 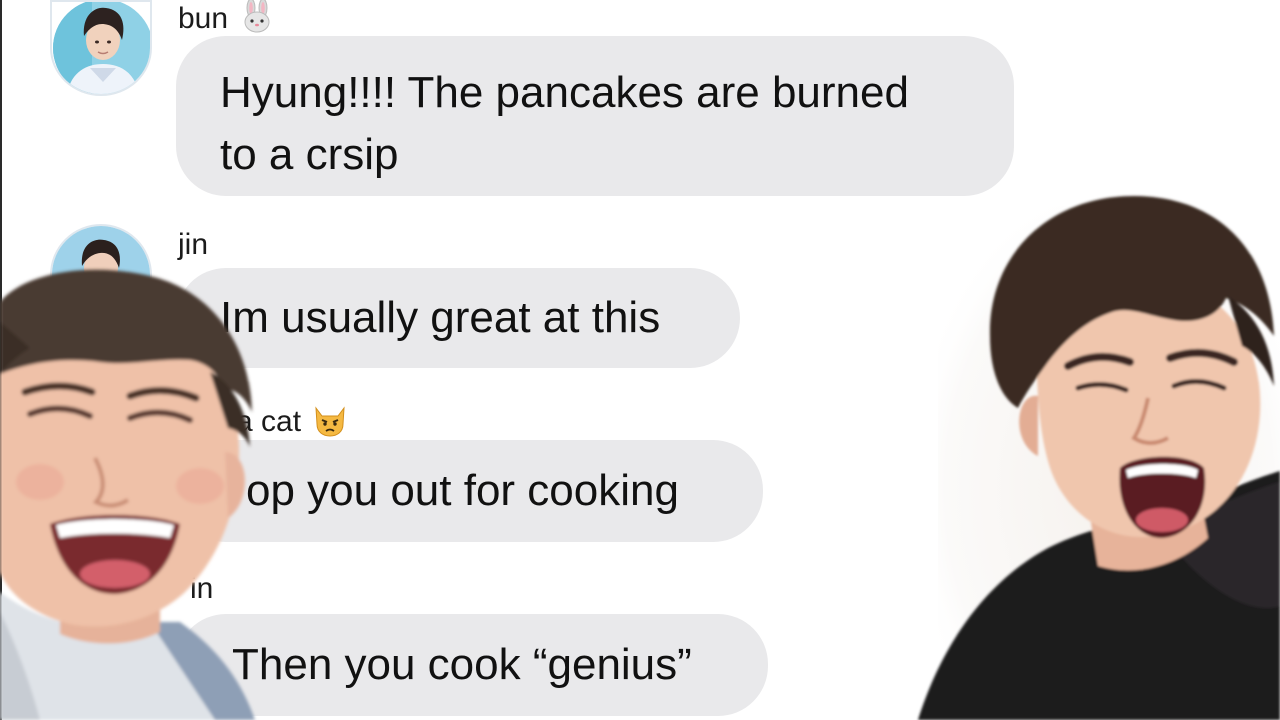 I want to click on sender-name-bun: bun, so click(x=226, y=20).